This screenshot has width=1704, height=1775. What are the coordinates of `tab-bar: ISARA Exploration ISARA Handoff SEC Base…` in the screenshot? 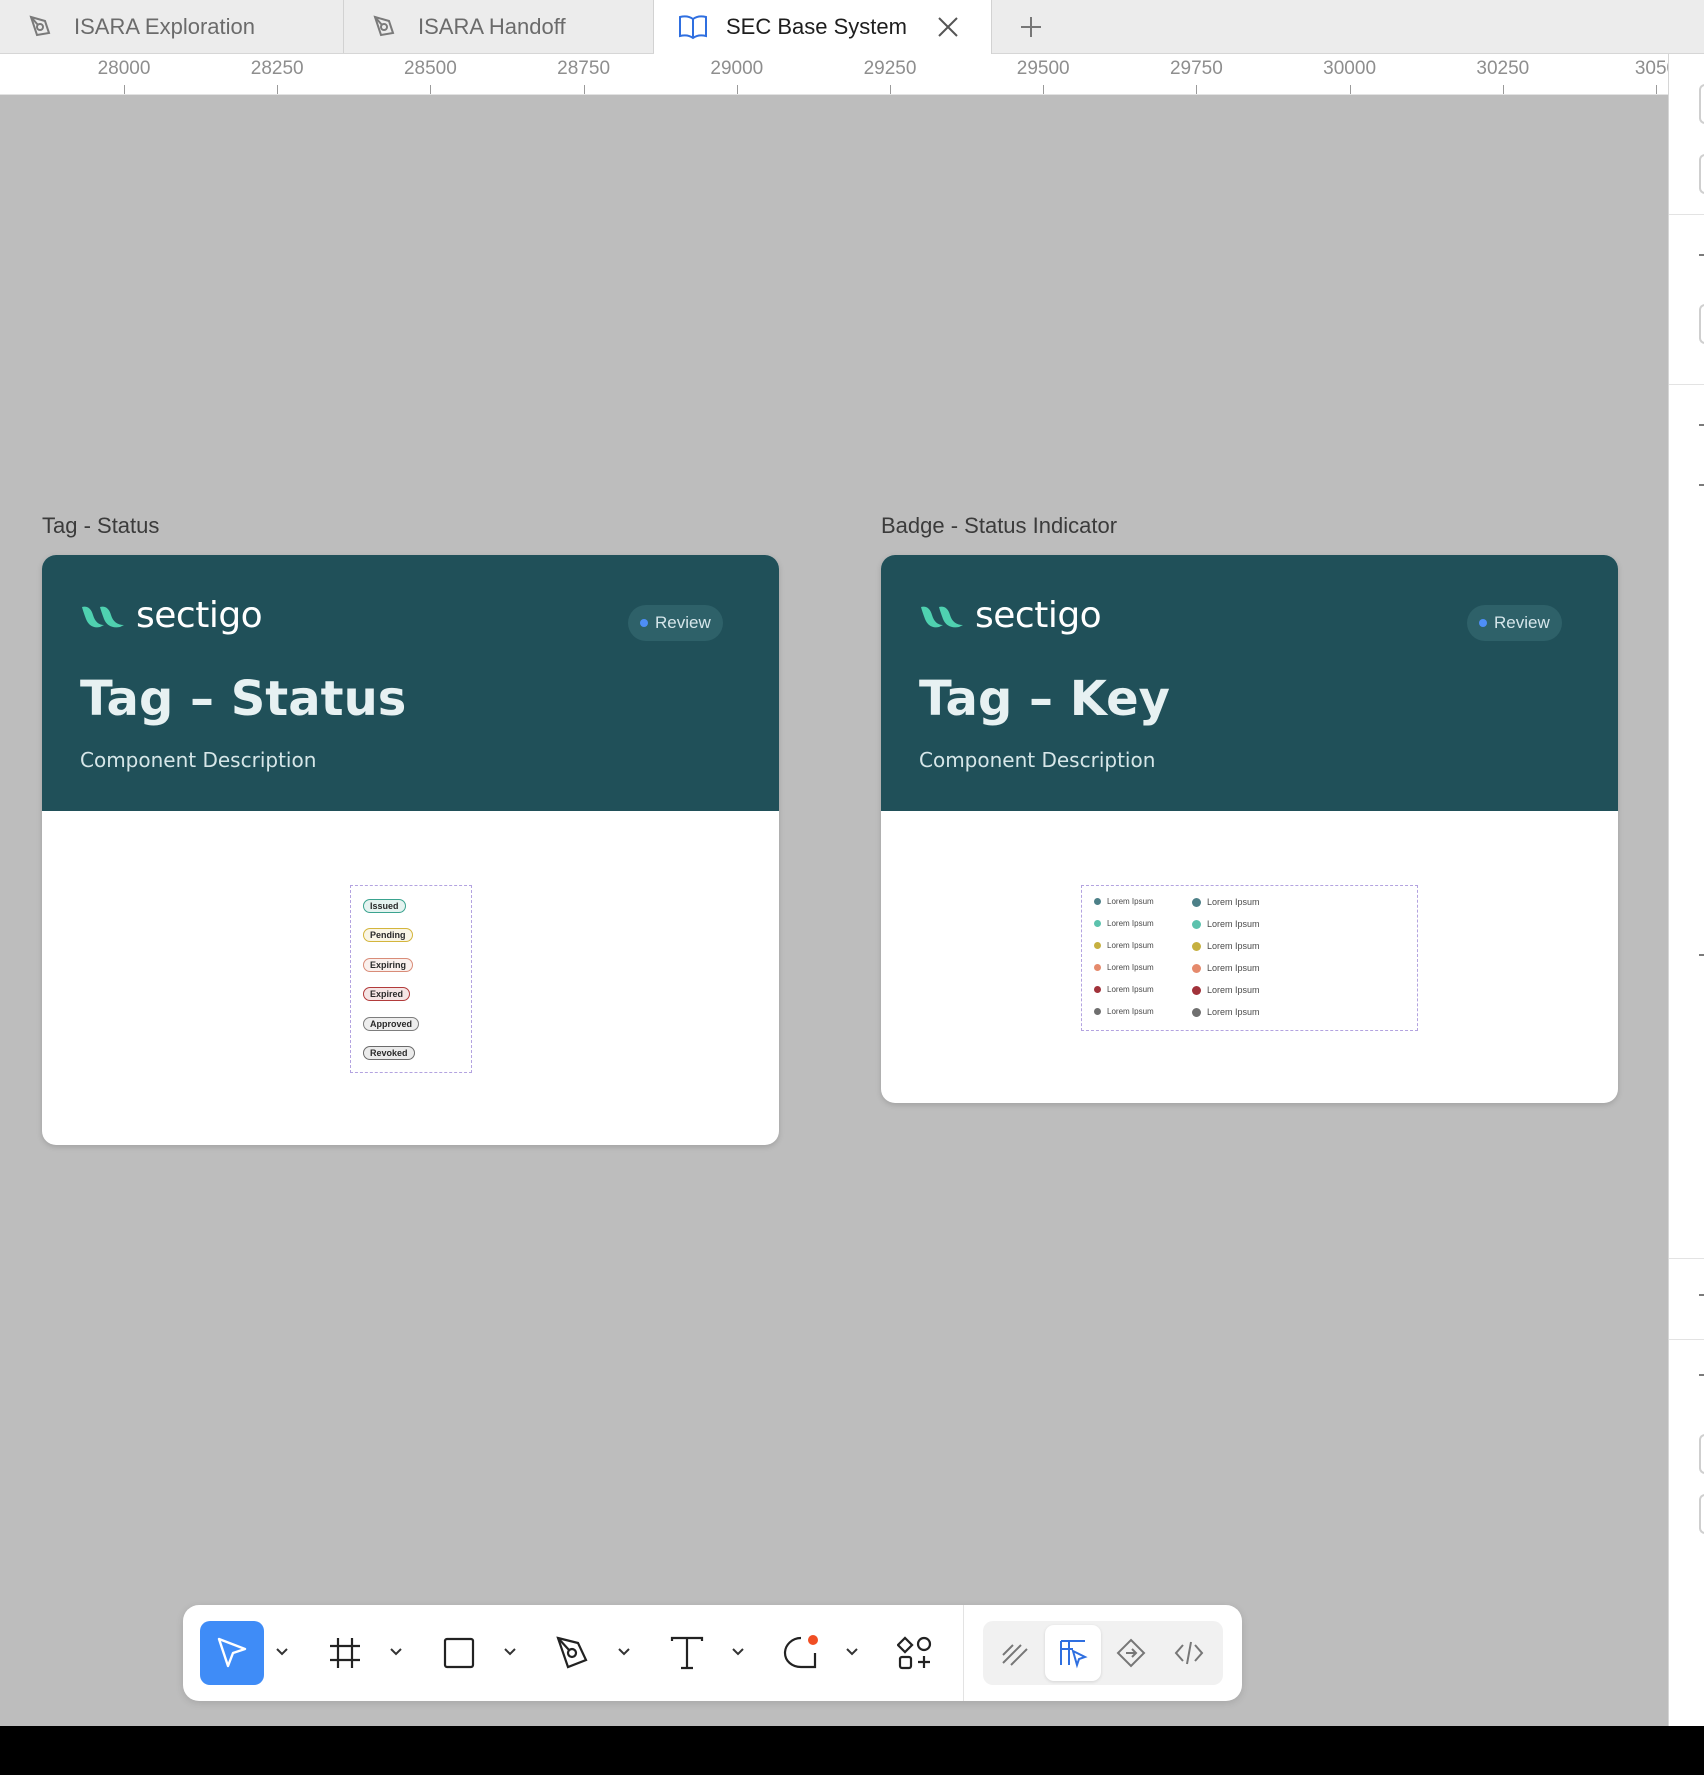 It's located at (852, 27).